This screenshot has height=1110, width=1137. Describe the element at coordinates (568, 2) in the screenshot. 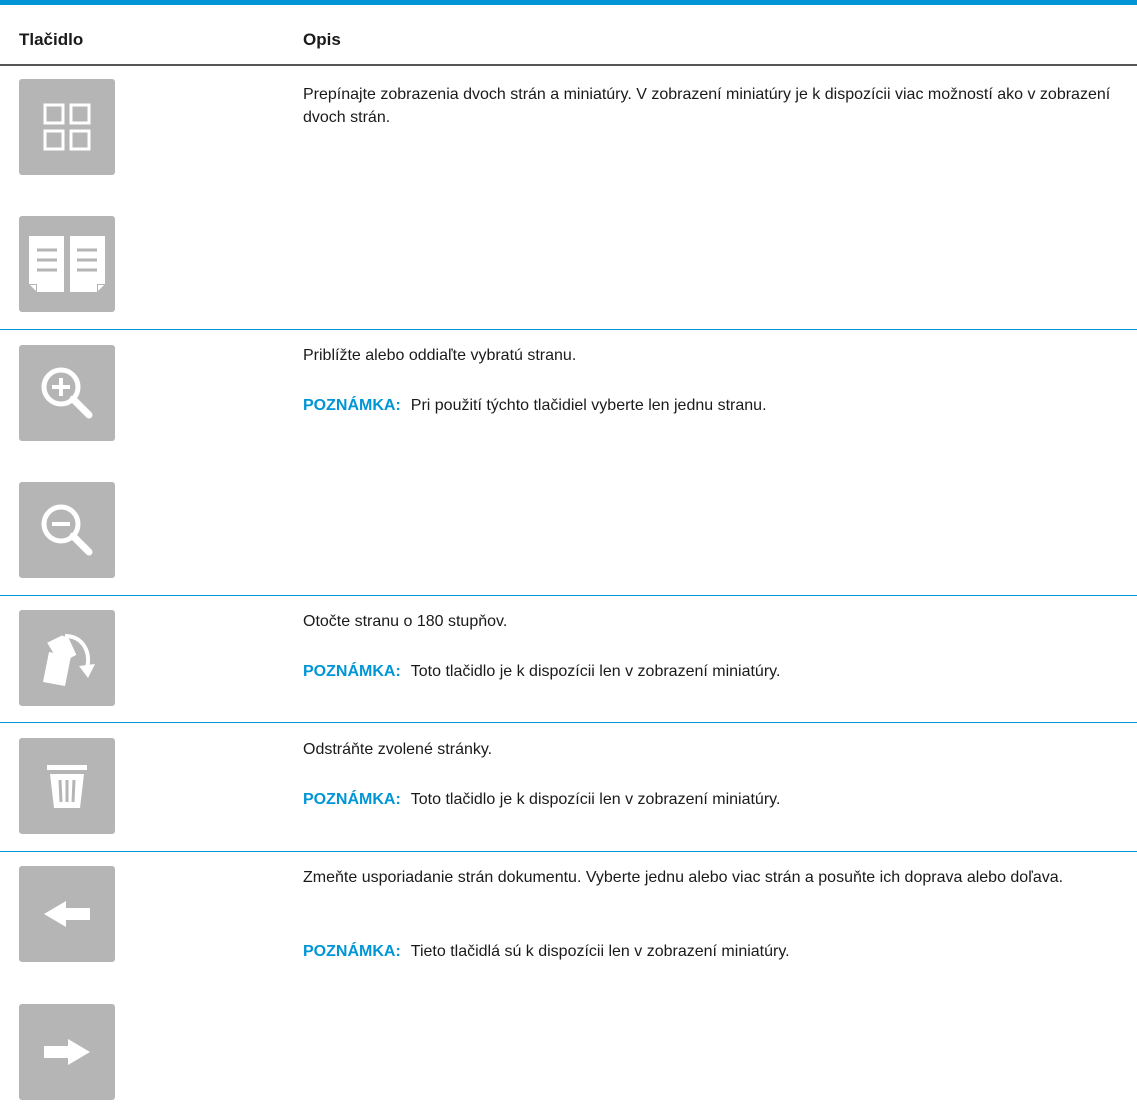

I see `top-rule` at that location.